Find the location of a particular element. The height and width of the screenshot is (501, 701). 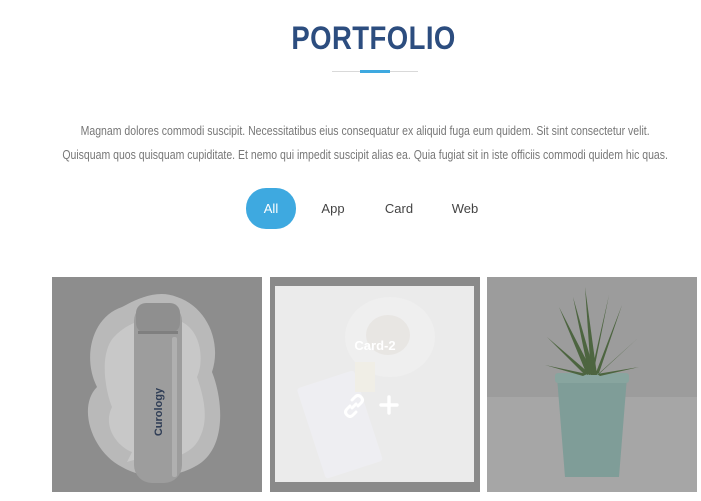

plant-image is located at coordinates (592, 384).